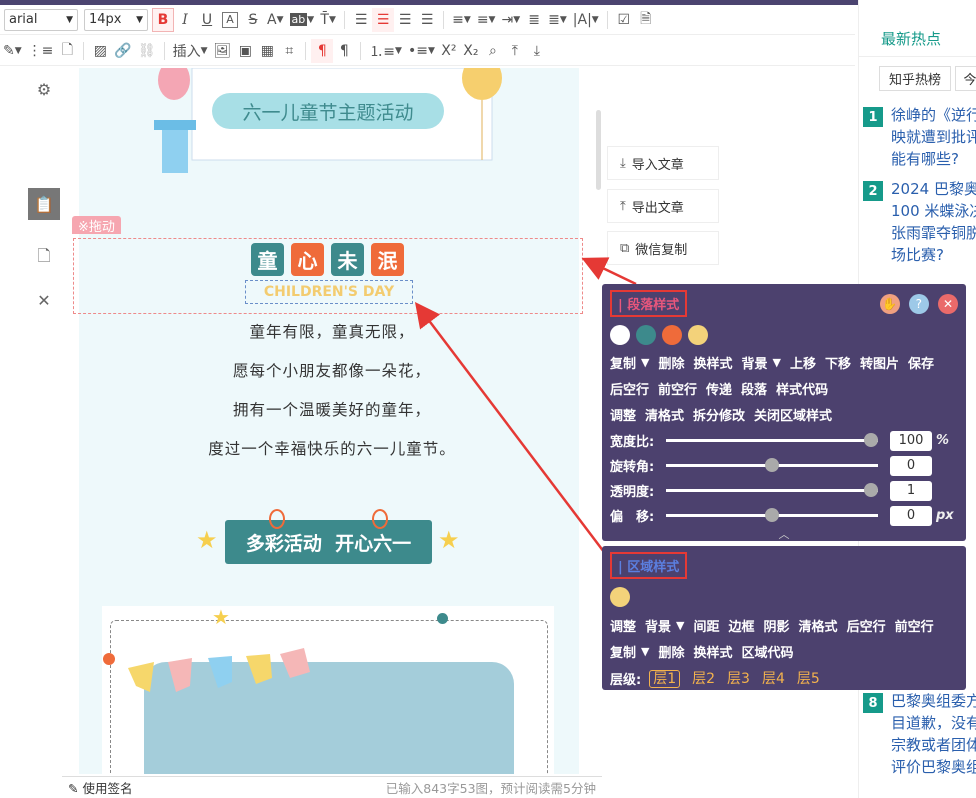 The width and height of the screenshot is (976, 798). What do you see at coordinates (784, 534) in the screenshot?
I see `collapse-chevron-icon: ︿` at bounding box center [784, 534].